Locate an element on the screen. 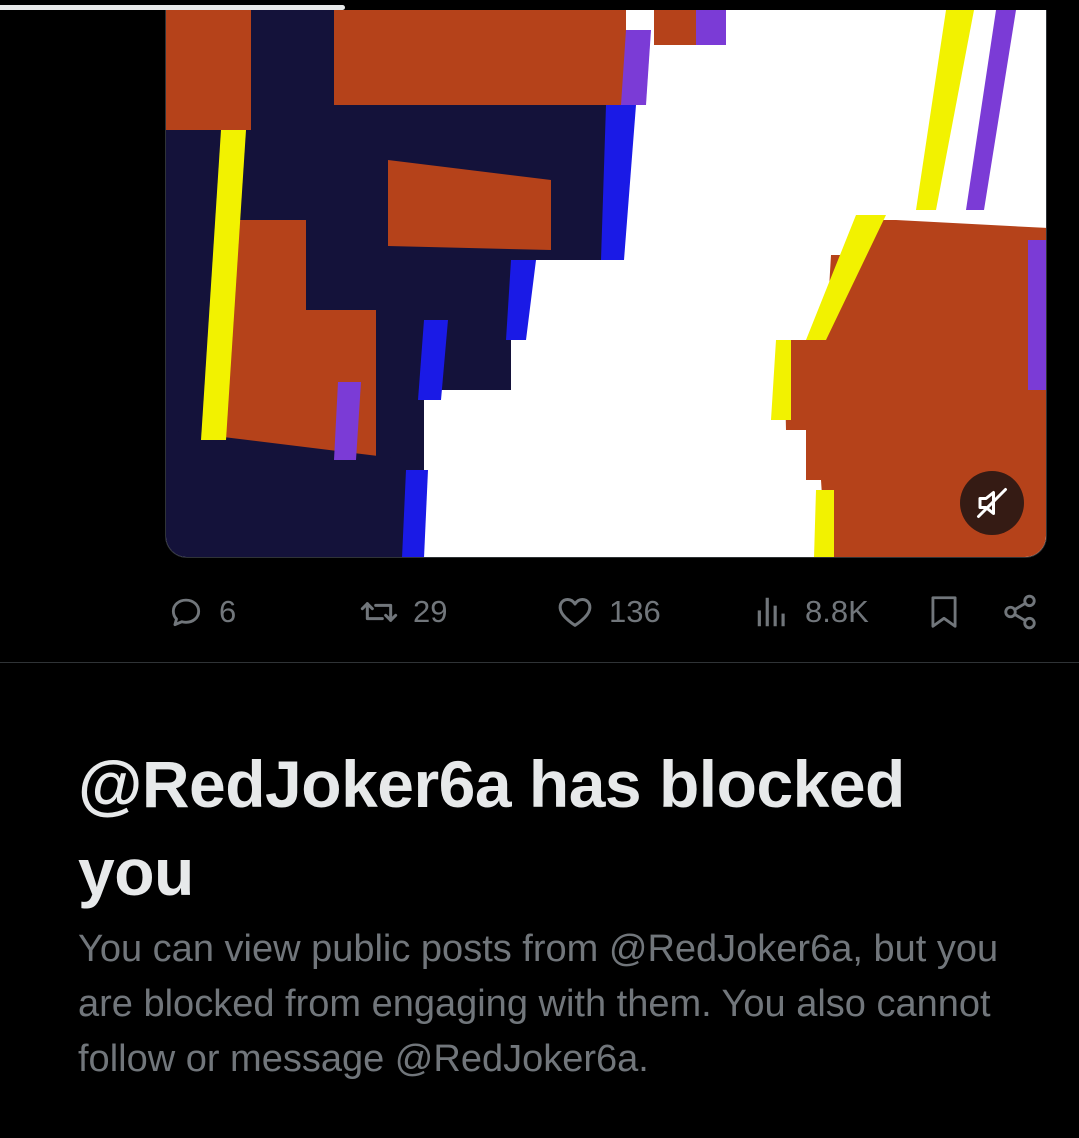  bookmark-icon is located at coordinates (944, 612).